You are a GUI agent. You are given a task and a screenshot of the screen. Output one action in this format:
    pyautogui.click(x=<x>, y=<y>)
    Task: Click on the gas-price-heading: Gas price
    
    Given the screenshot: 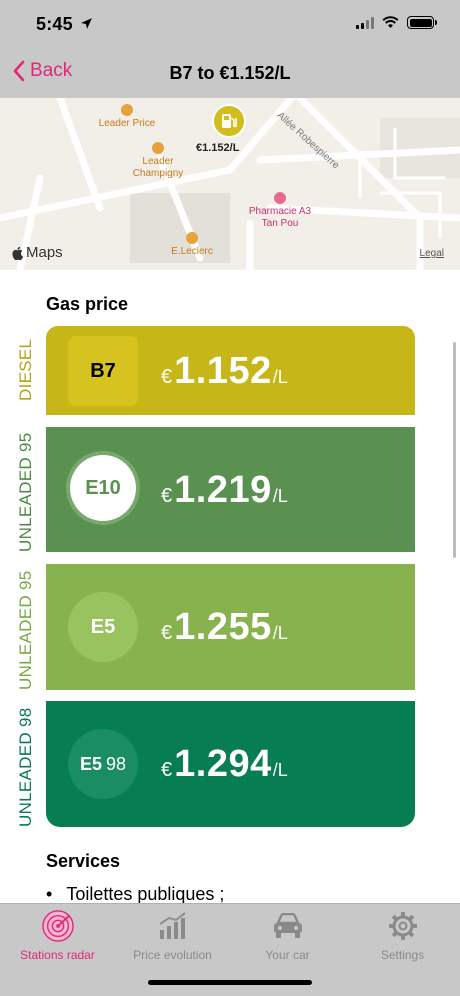 What is the action you would take?
    pyautogui.click(x=87, y=304)
    